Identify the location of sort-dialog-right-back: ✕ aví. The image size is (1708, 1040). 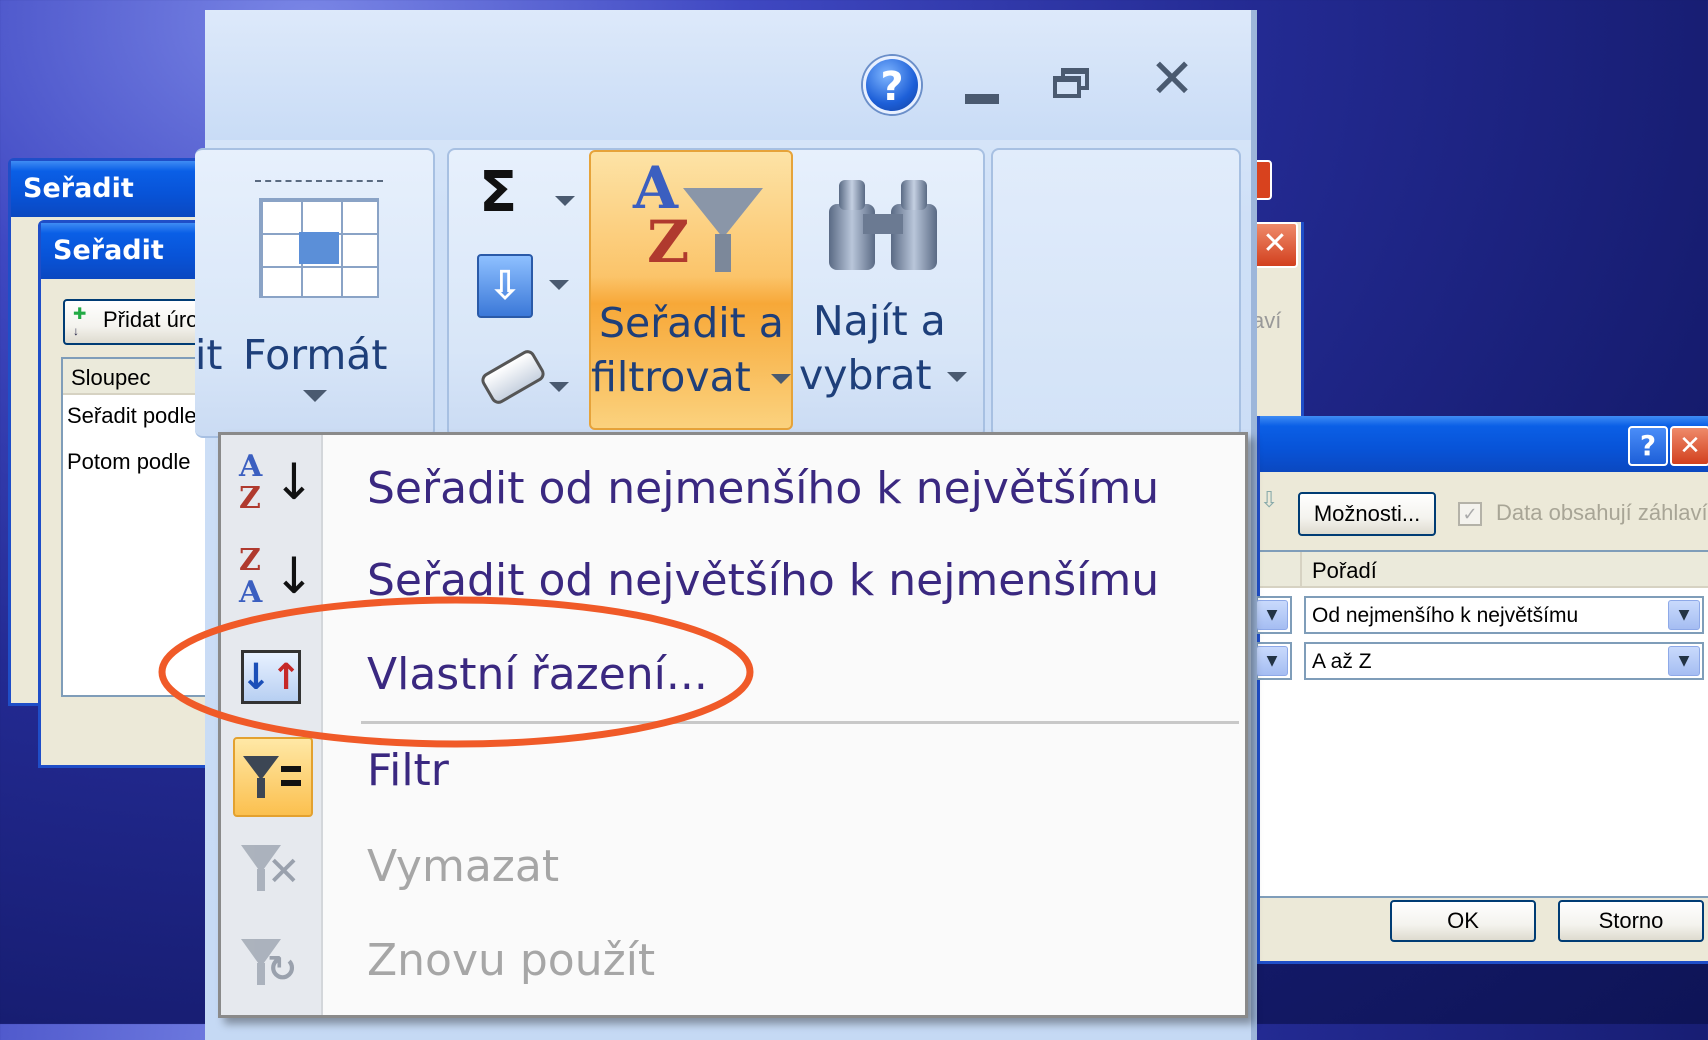
(1278, 322).